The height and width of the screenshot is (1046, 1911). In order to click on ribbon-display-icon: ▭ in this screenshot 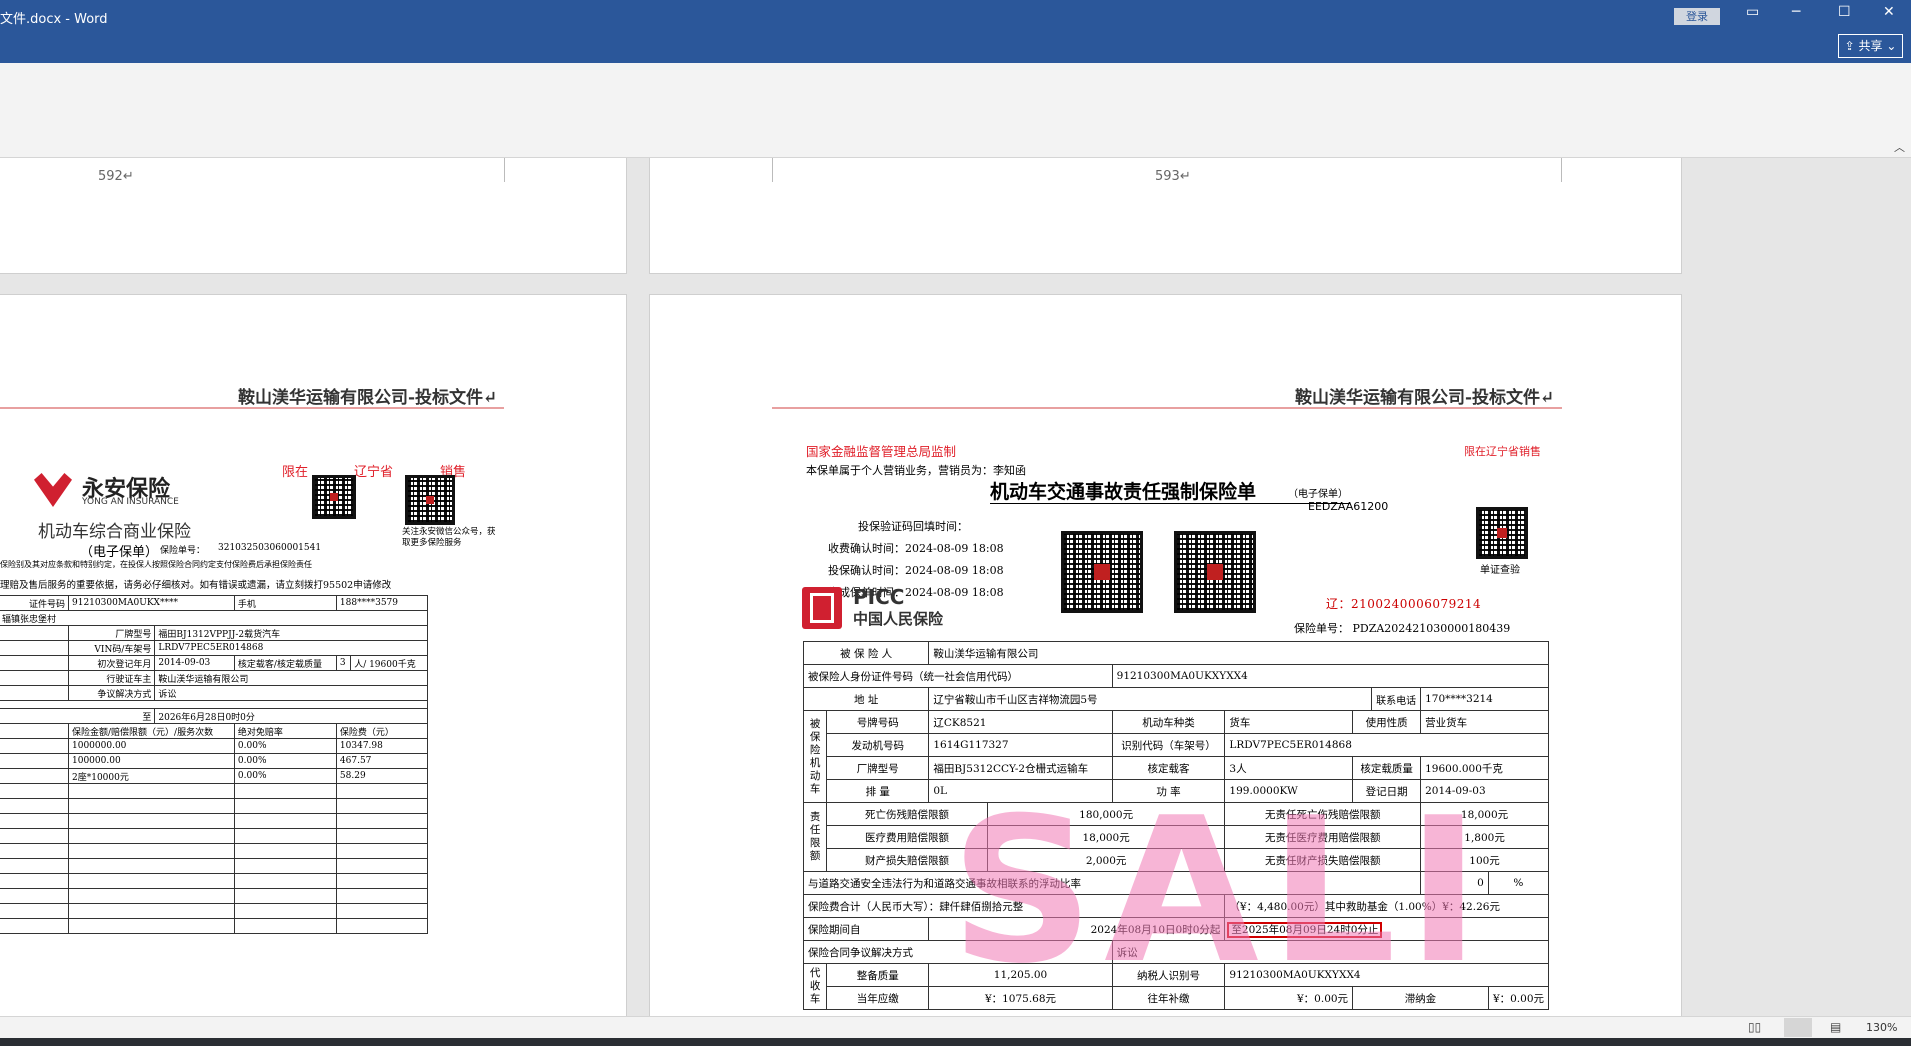, I will do `click(1752, 12)`.